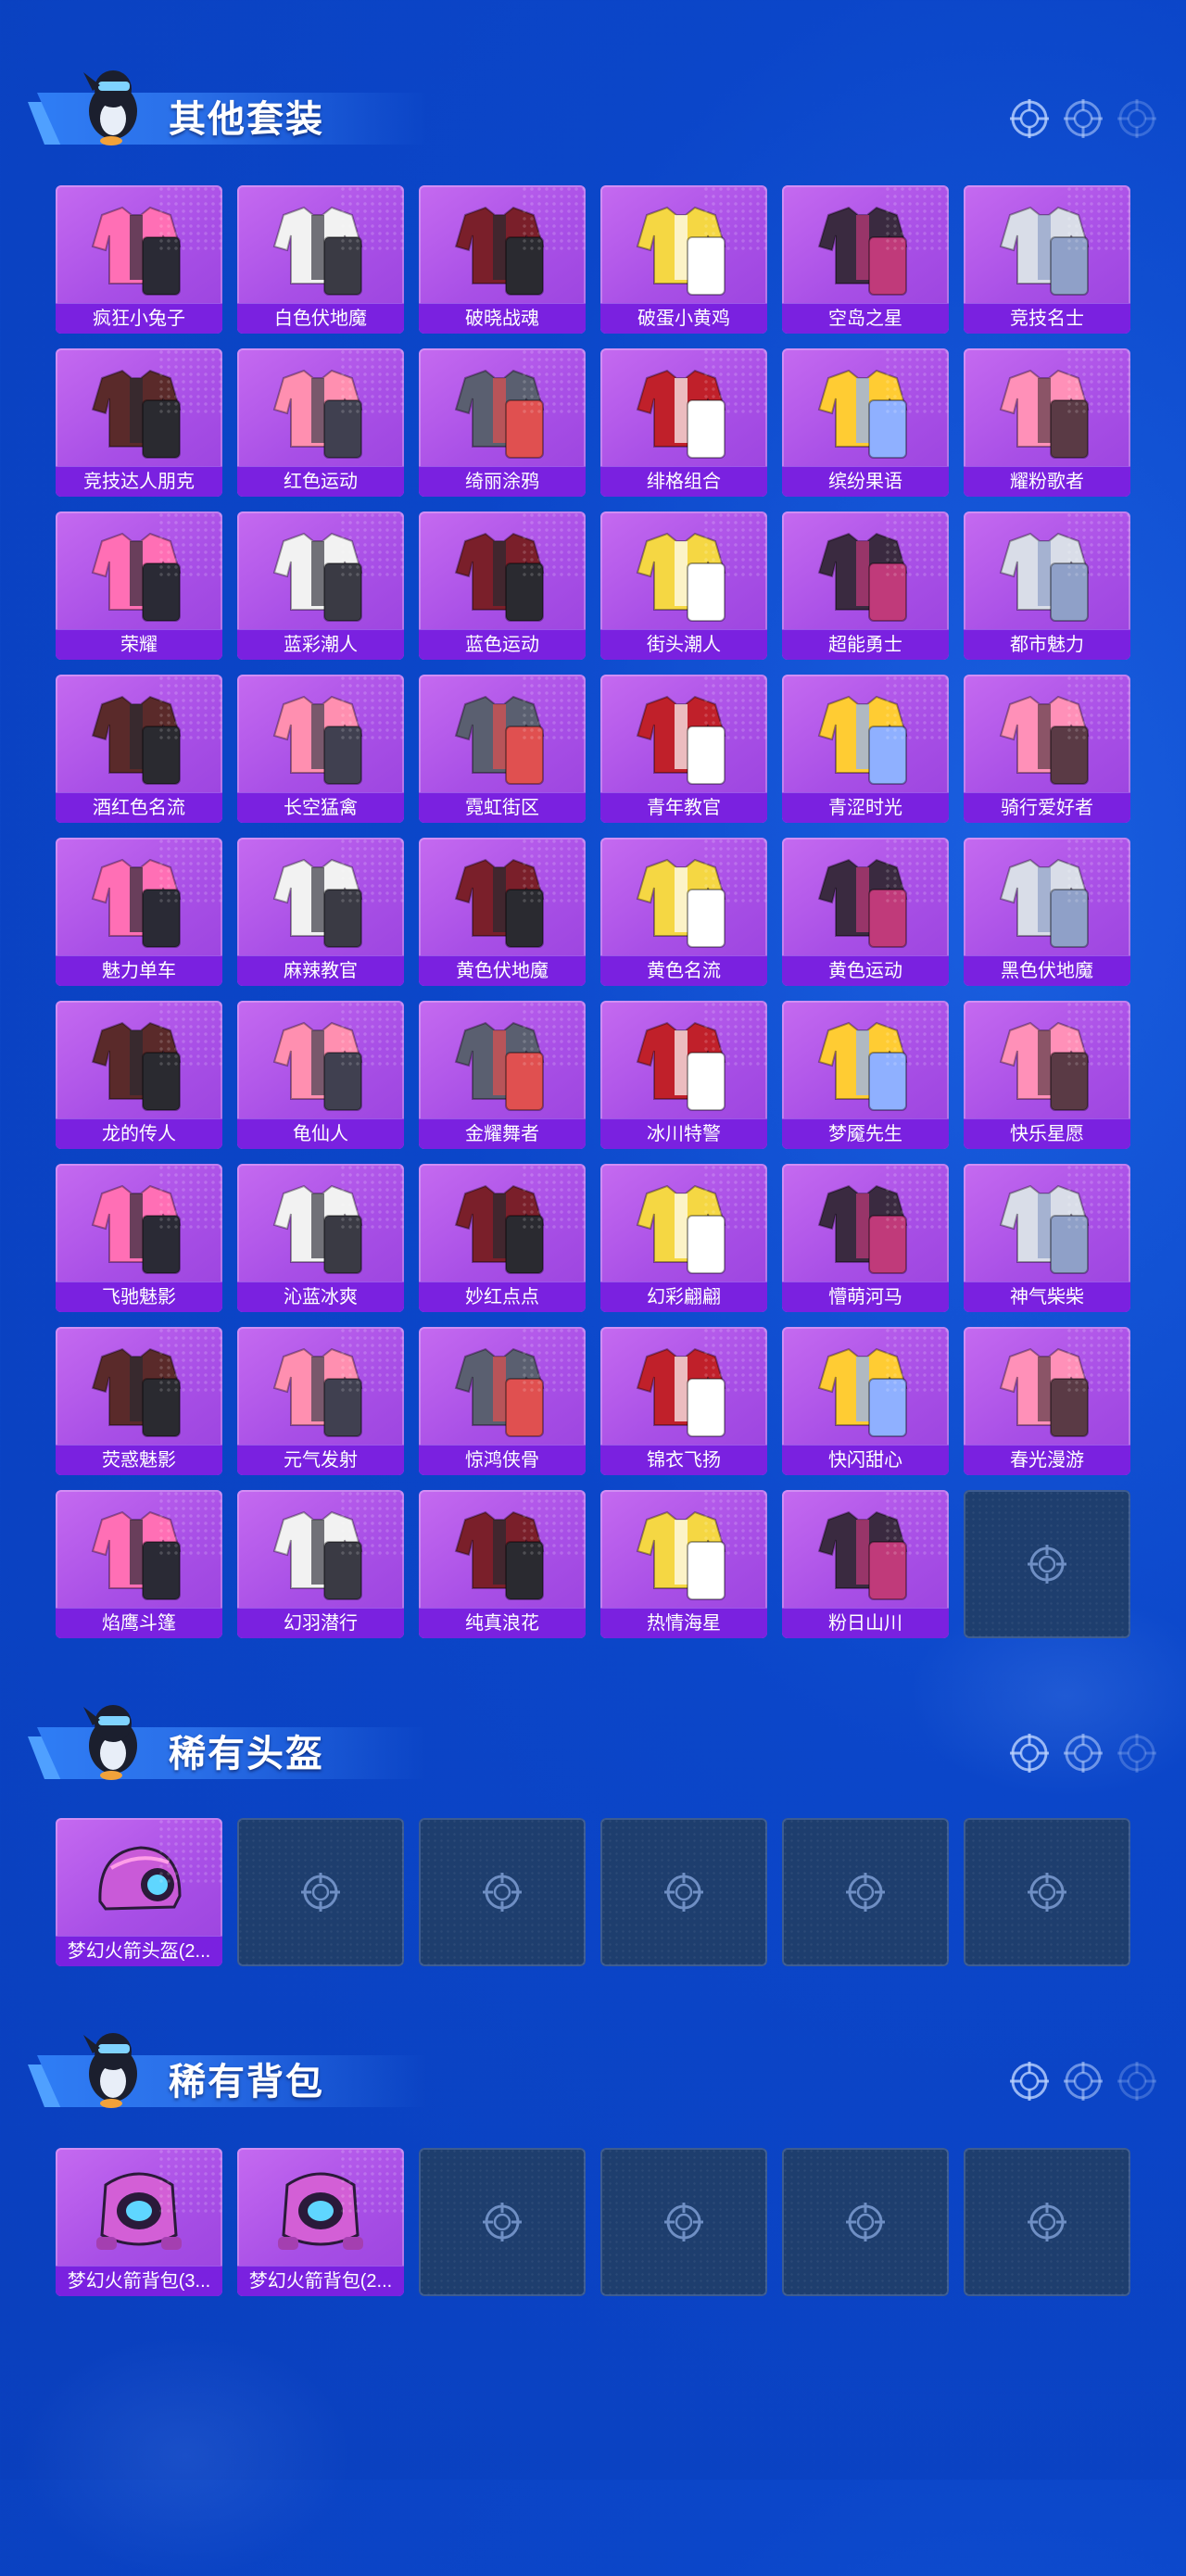 The width and height of the screenshot is (1186, 2576). I want to click on item-card: 幻彩翩翩, so click(683, 1238).